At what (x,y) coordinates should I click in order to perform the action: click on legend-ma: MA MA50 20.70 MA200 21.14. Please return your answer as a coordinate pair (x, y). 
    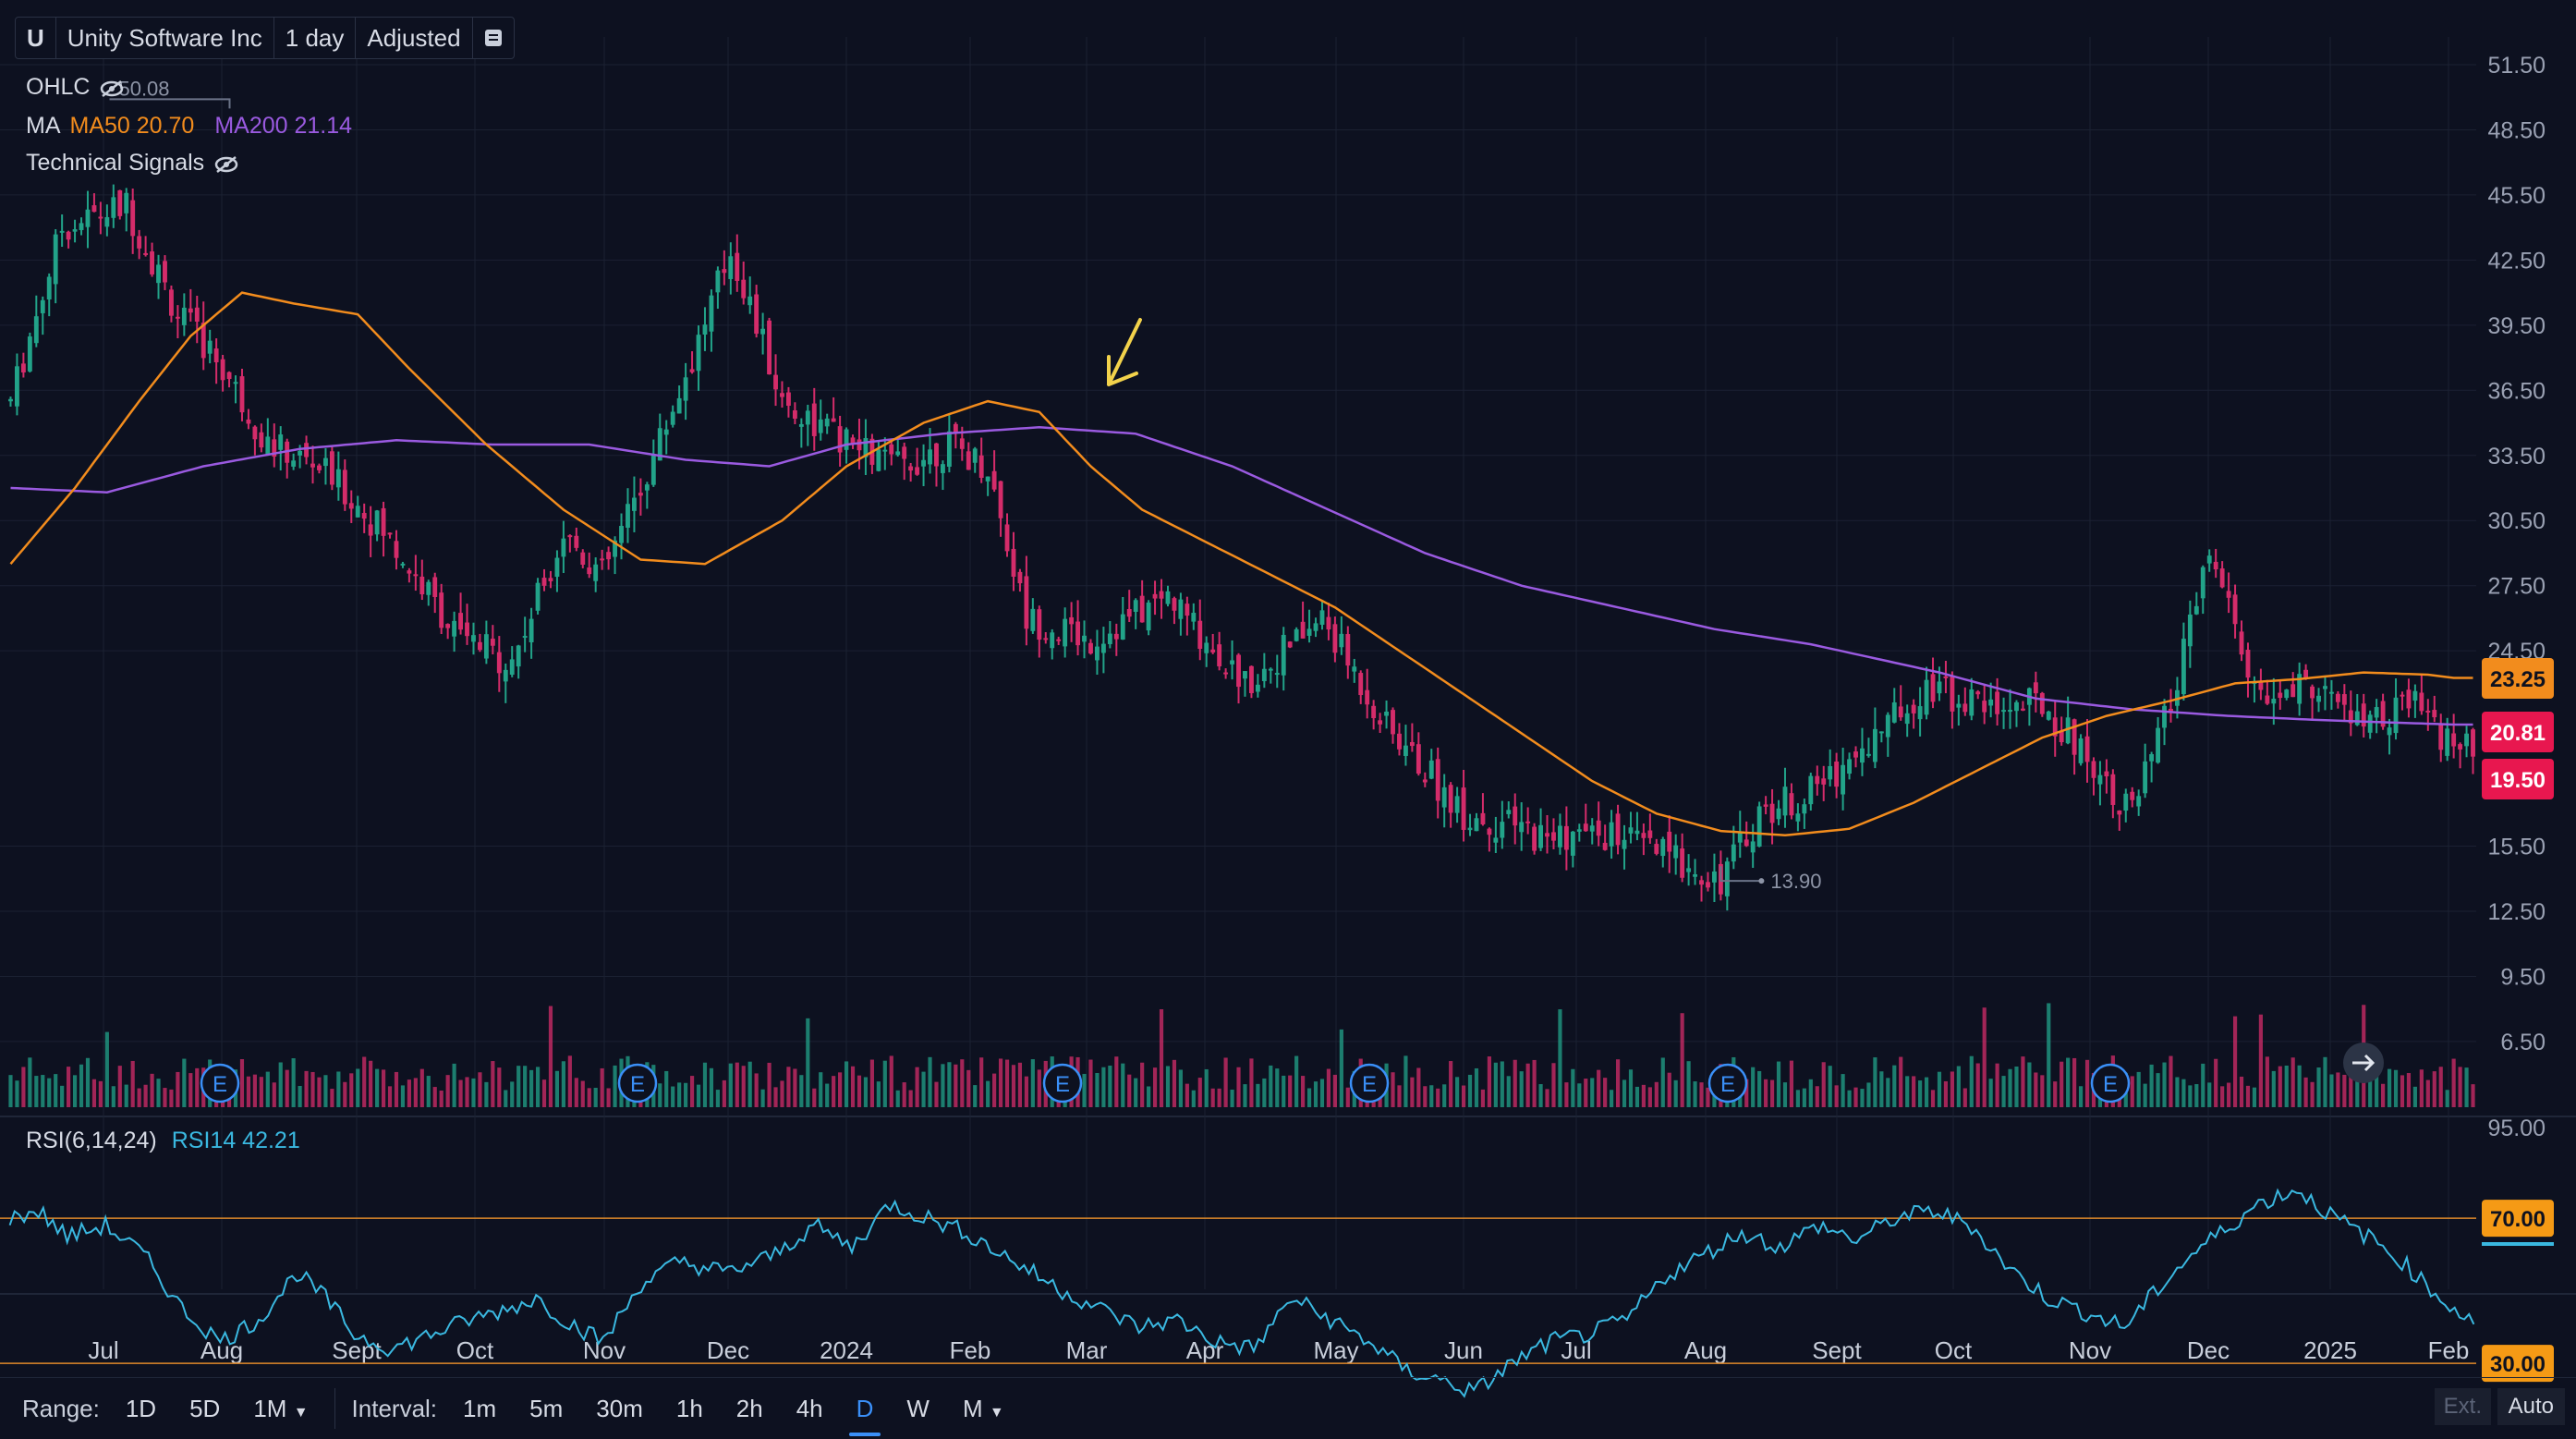
    Looking at the image, I should click on (189, 126).